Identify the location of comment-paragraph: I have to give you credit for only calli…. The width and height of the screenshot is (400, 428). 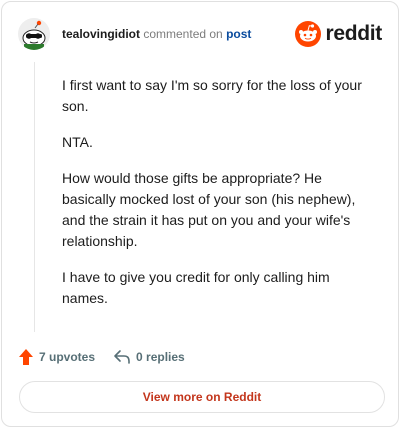
(196, 287).